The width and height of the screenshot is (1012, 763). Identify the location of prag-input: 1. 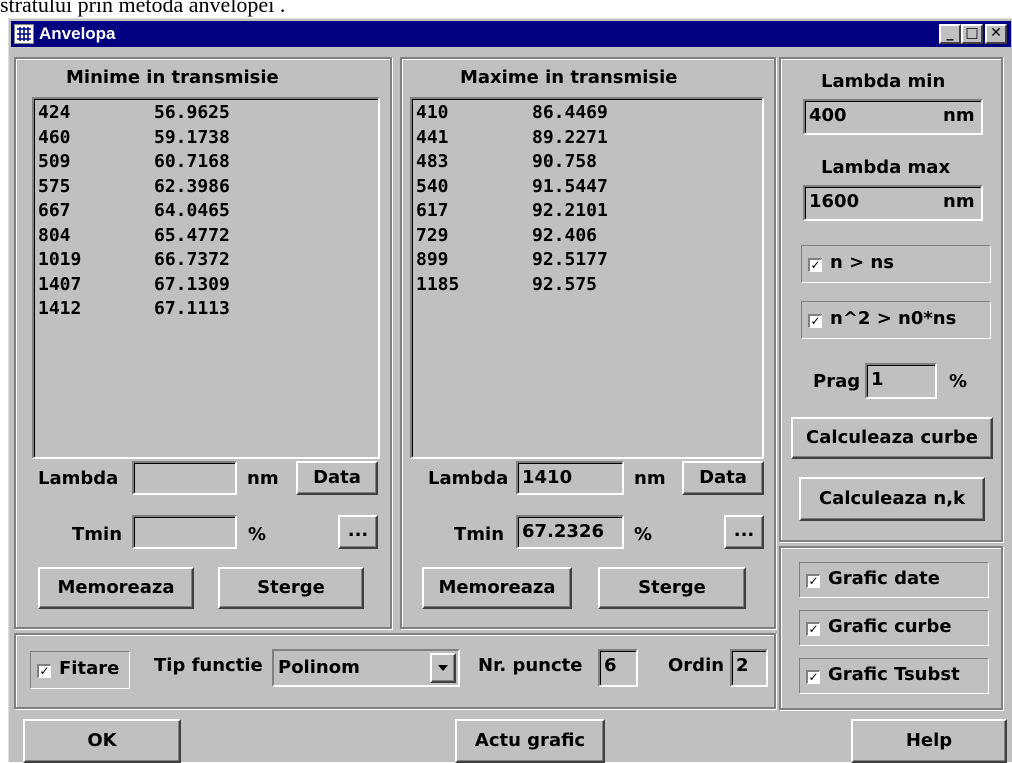
(901, 381).